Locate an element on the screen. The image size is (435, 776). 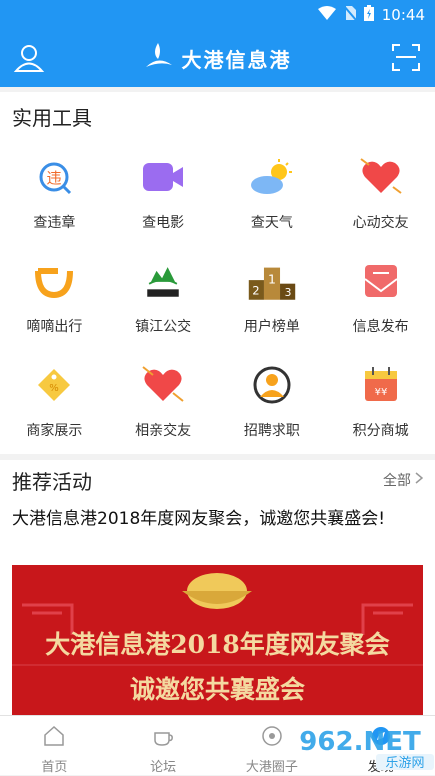
view-all-link: 全部 is located at coordinates (403, 480).